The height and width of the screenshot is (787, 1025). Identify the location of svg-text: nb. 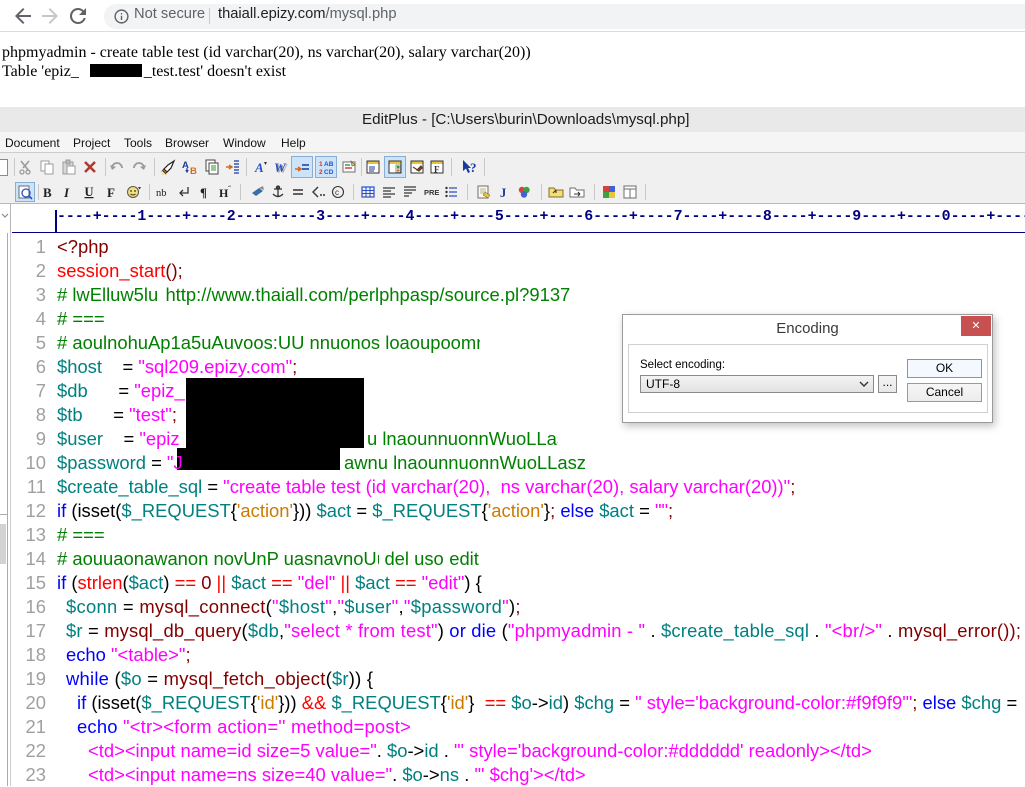
(161, 193).